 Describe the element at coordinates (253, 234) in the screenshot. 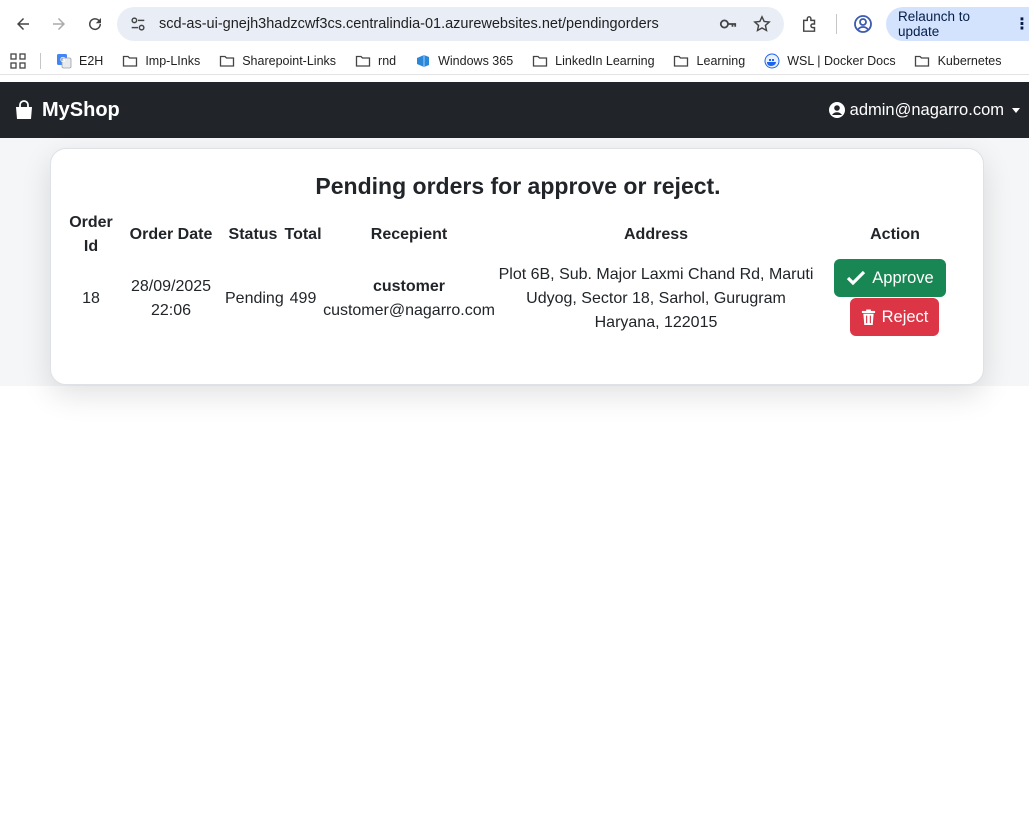

I see `header-status: Status` at that location.